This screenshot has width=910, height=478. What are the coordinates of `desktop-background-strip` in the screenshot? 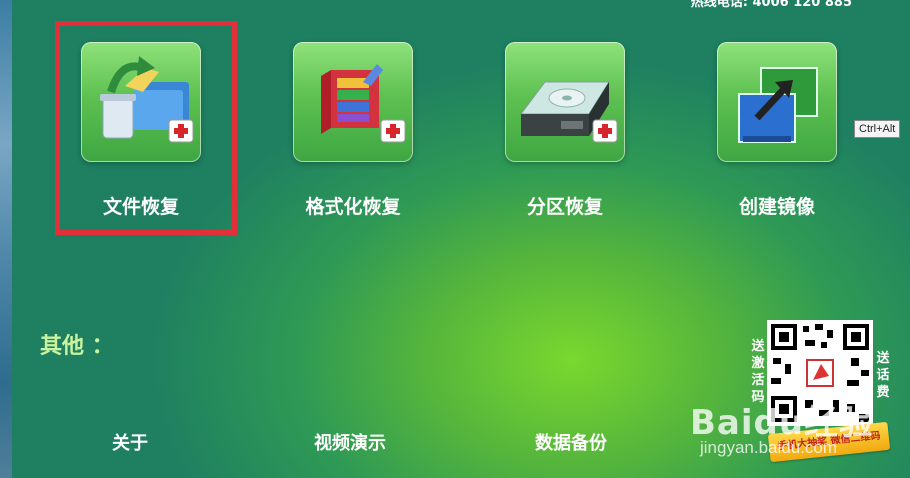 It's located at (6, 239).